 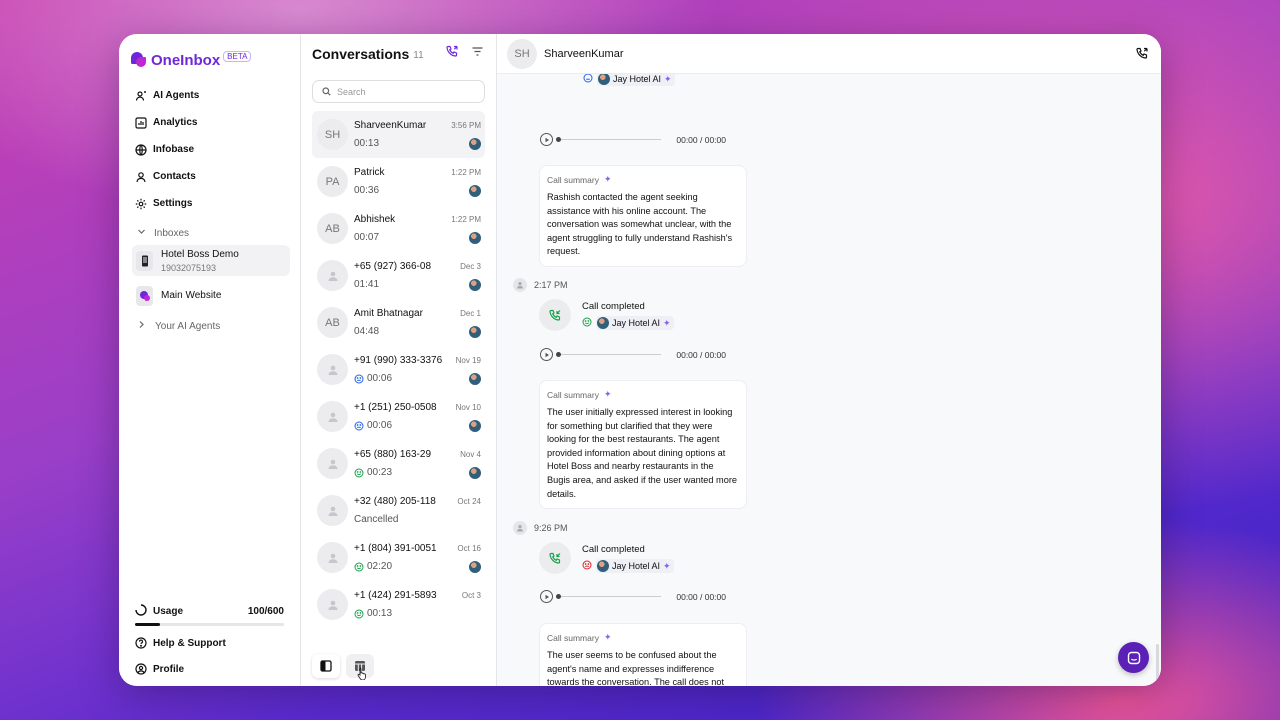 What do you see at coordinates (380, 472) in the screenshot?
I see `conversation-duration: 00:23` at bounding box center [380, 472].